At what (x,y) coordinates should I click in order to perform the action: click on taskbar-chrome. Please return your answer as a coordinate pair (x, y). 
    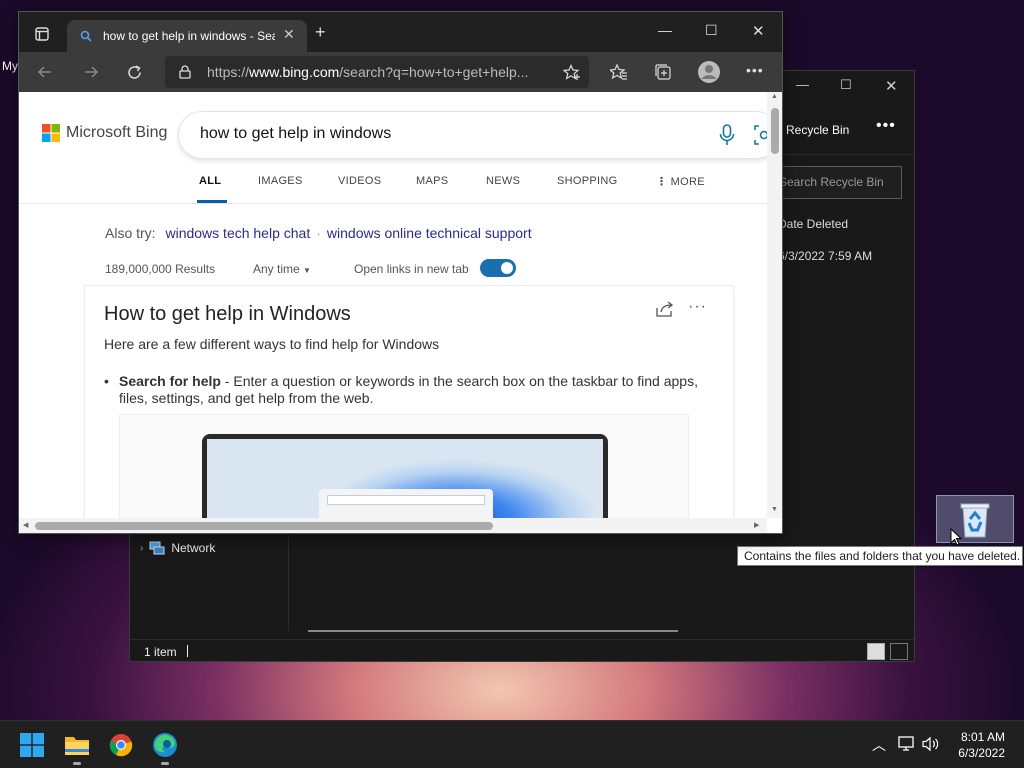
    Looking at the image, I should click on (121, 745).